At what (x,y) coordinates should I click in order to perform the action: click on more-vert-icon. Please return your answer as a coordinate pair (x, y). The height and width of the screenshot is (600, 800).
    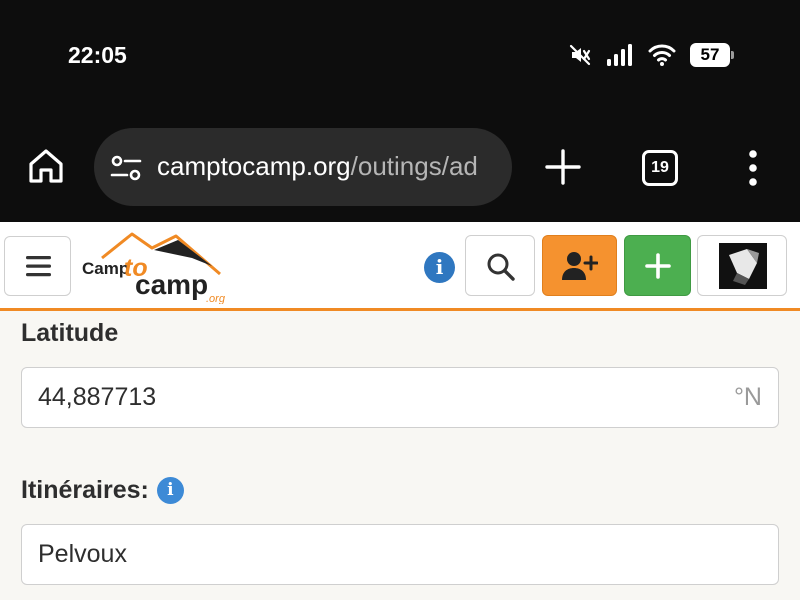
    Looking at the image, I should click on (753, 168).